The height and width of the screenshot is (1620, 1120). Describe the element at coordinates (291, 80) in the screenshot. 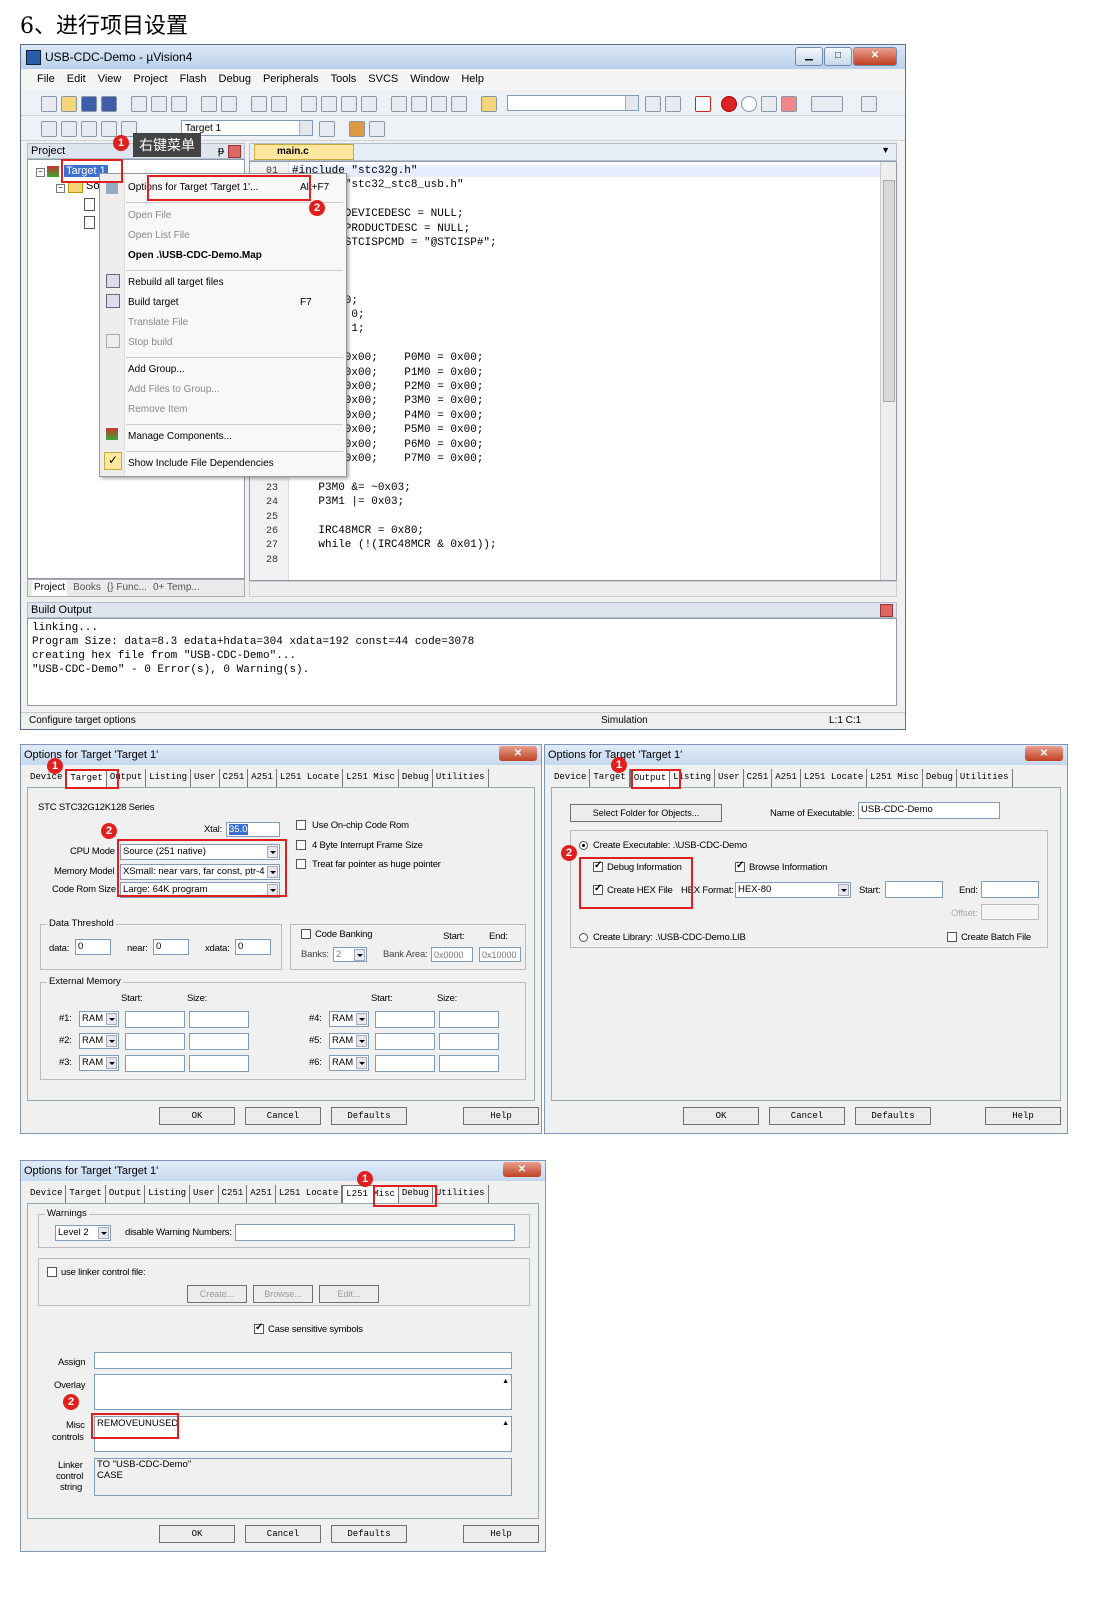

I see `menu-peripherals: Peripherals` at that location.